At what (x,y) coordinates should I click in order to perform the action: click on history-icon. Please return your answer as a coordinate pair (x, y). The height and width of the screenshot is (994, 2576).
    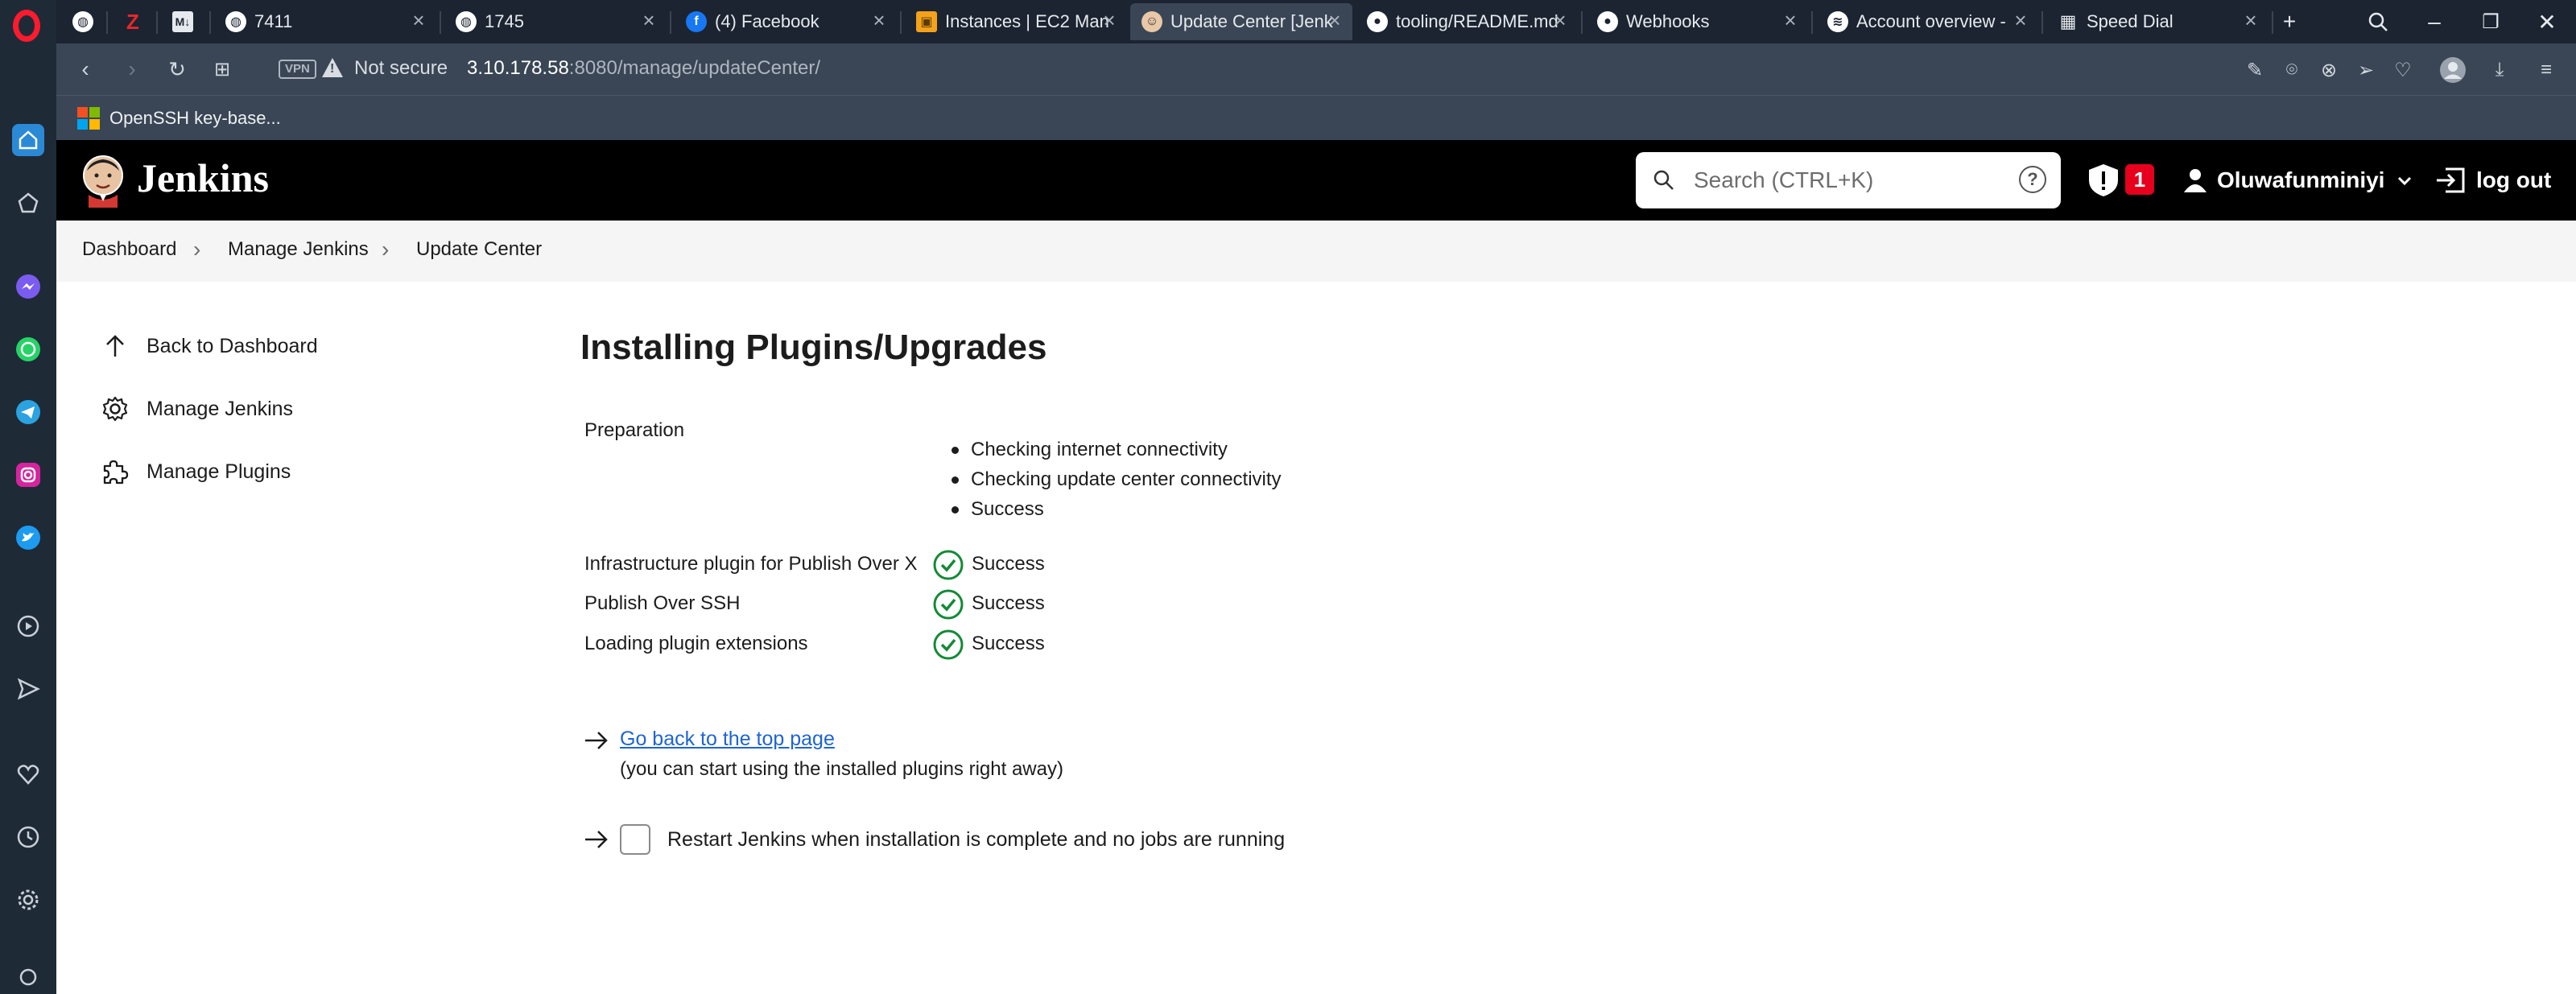
    Looking at the image, I should click on (28, 837).